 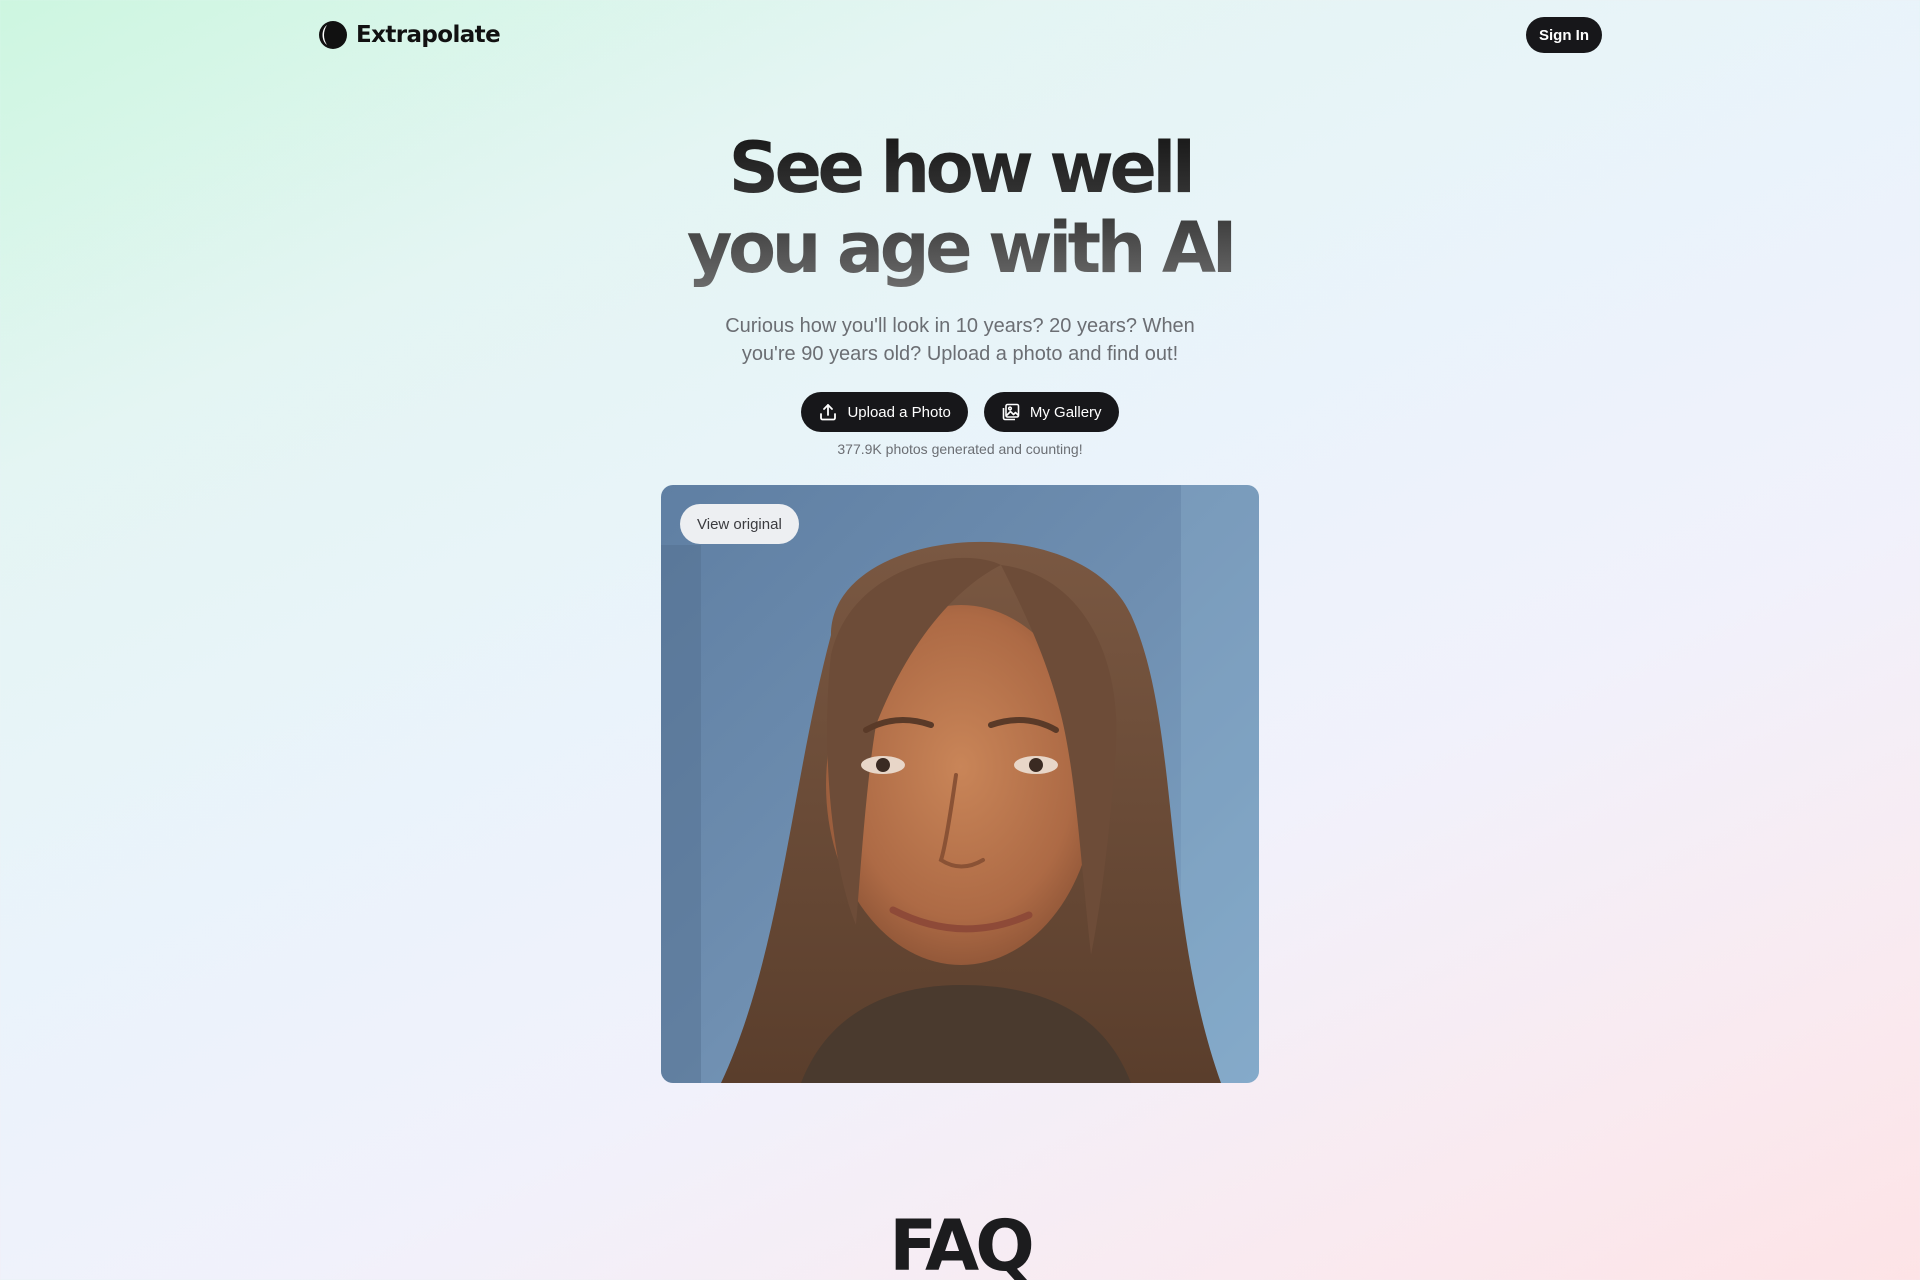 I want to click on hero-title: See how well you age with AI, so click(x=960, y=208).